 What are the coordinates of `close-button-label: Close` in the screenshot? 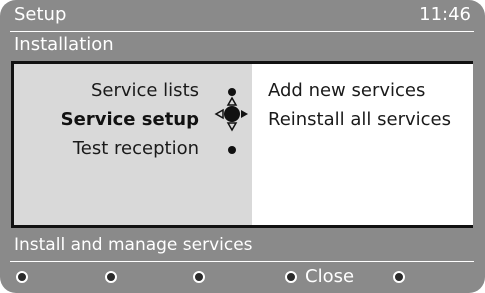 It's located at (330, 276).